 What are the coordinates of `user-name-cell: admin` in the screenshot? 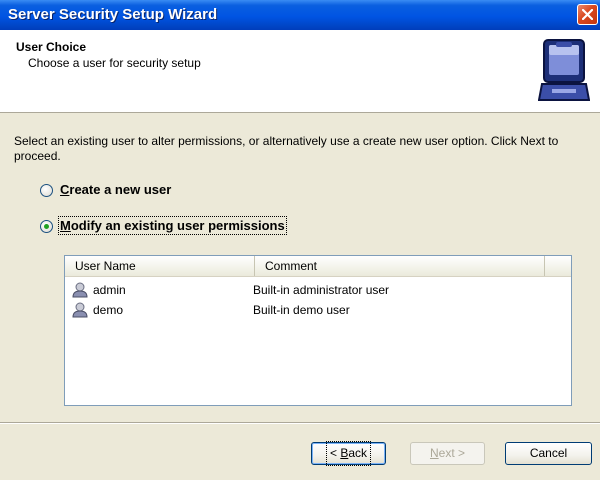 It's located at (109, 290).